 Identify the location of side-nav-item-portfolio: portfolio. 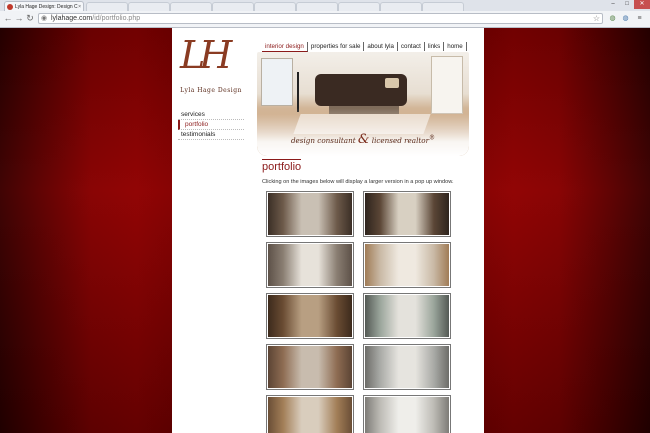
(211, 125).